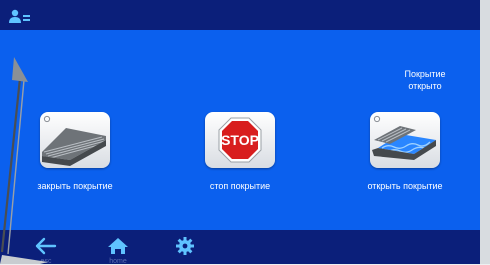  I want to click on stop-cover-button: STOP, so click(240, 140).